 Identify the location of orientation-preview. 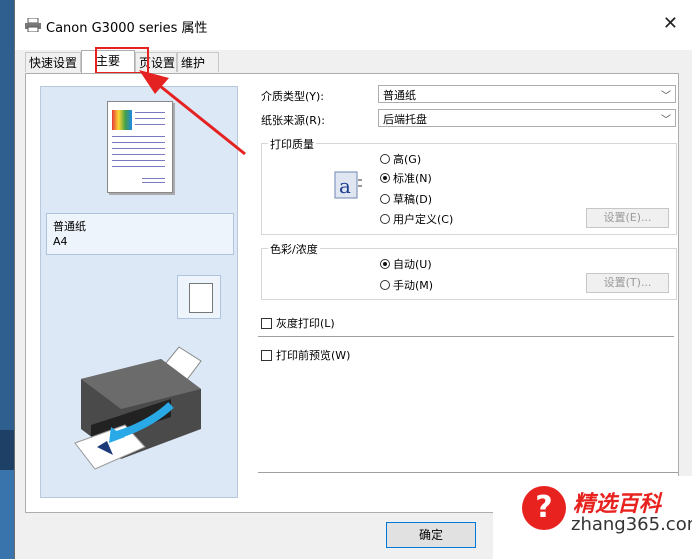
(199, 297).